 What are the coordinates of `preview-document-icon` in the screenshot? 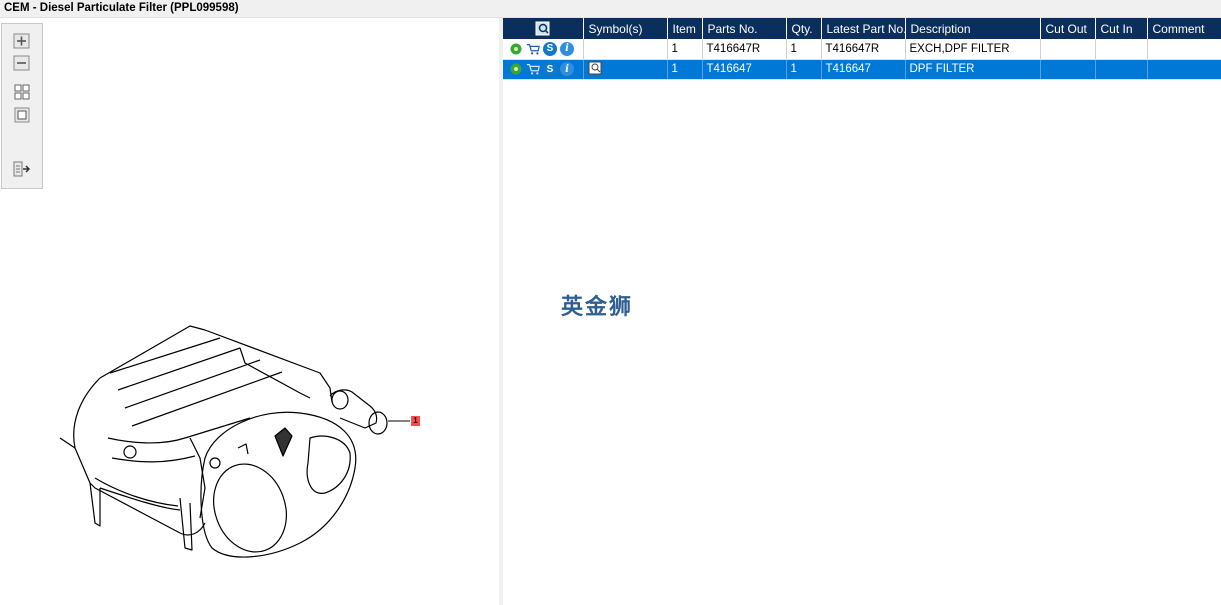 It's located at (595, 68).